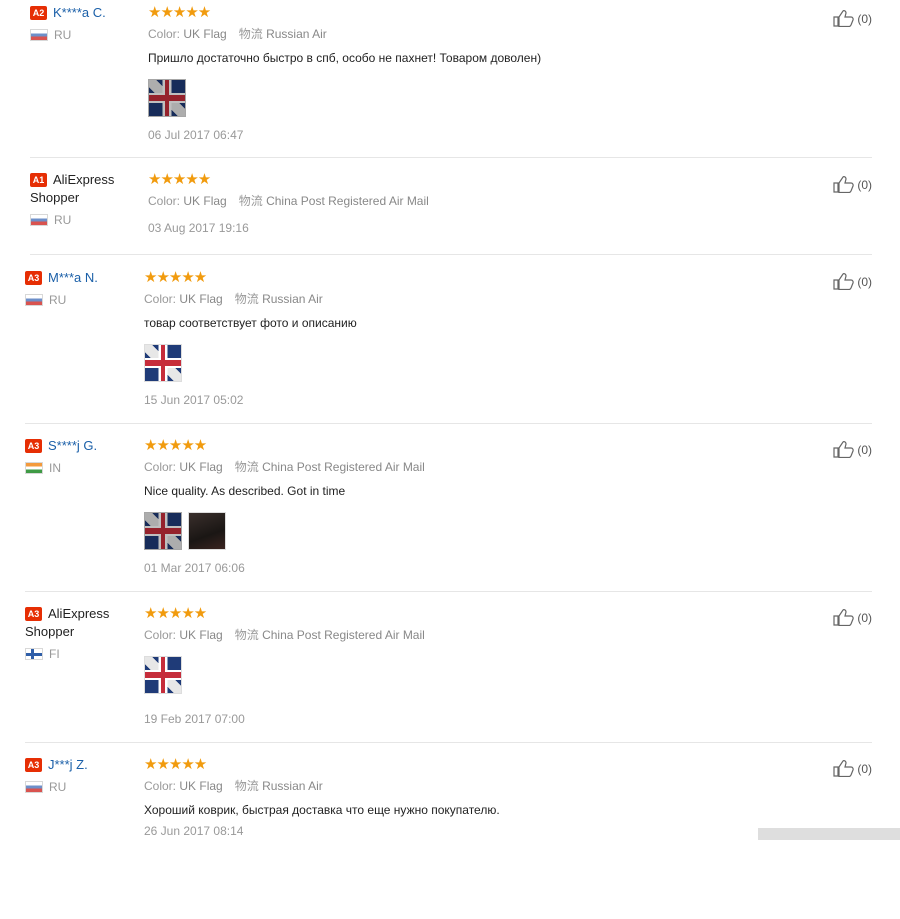  What do you see at coordinates (80, 654) in the screenshot?
I see `reviewer-country: FI` at bounding box center [80, 654].